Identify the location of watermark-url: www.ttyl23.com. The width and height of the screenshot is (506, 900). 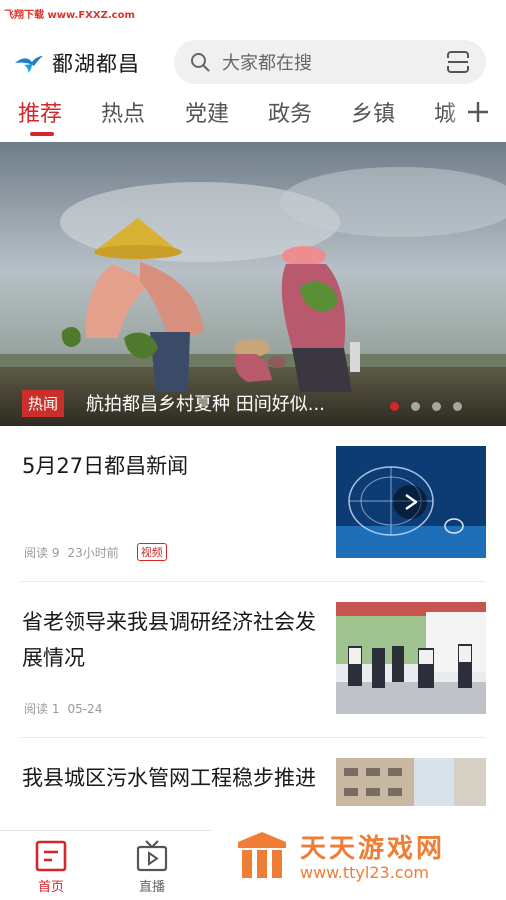
(364, 872).